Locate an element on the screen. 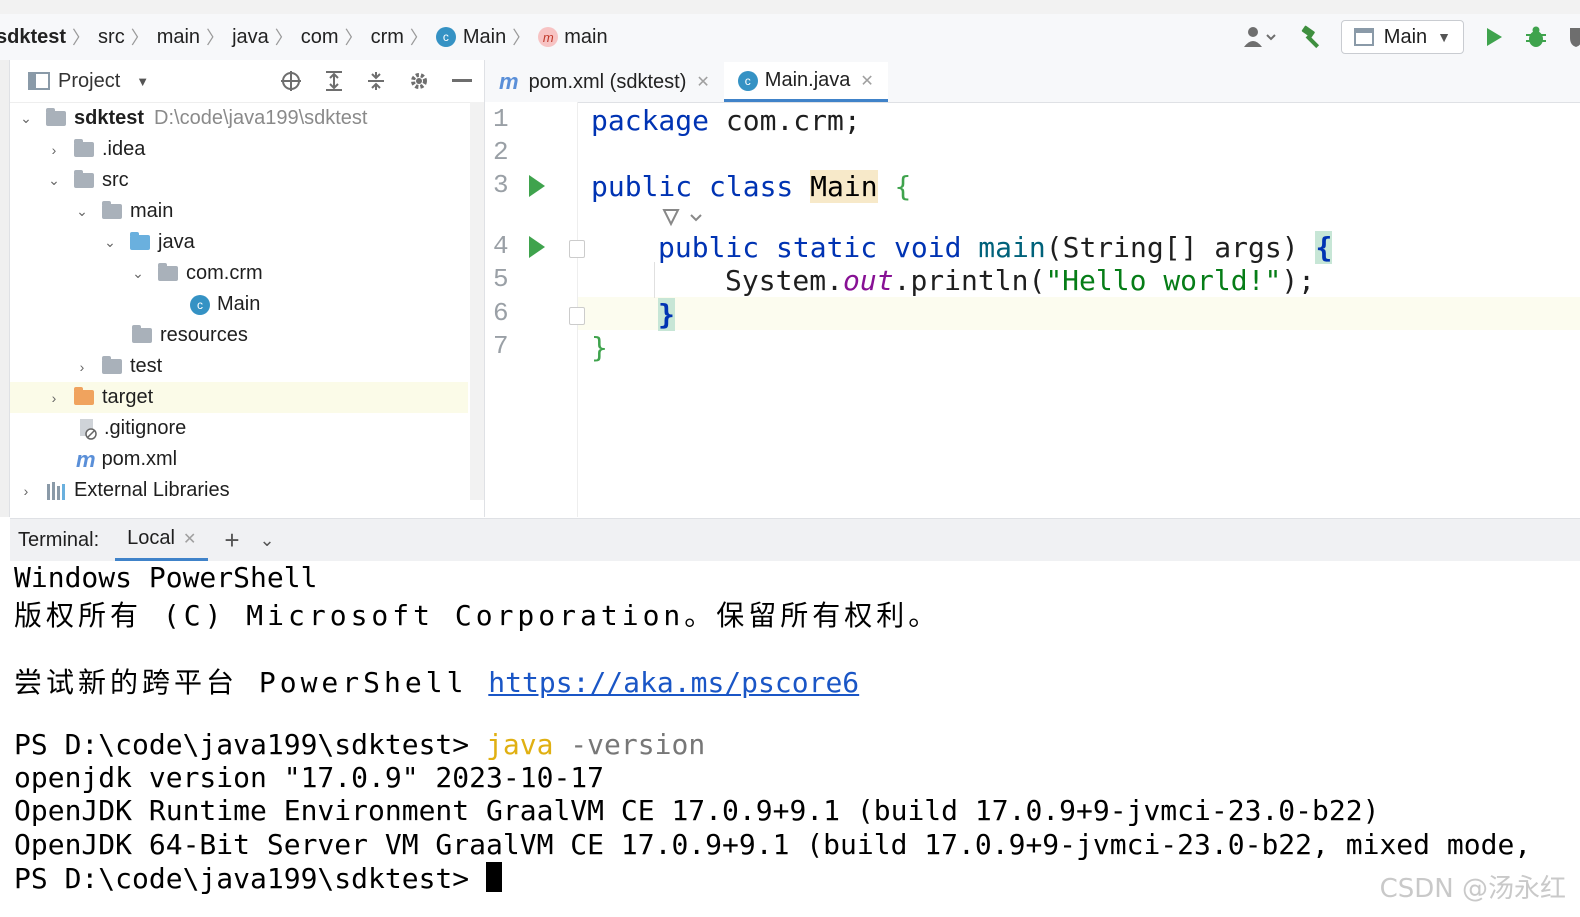 The width and height of the screenshot is (1580, 917). breadcrumb-sdktest: sdktest is located at coordinates (33, 37).